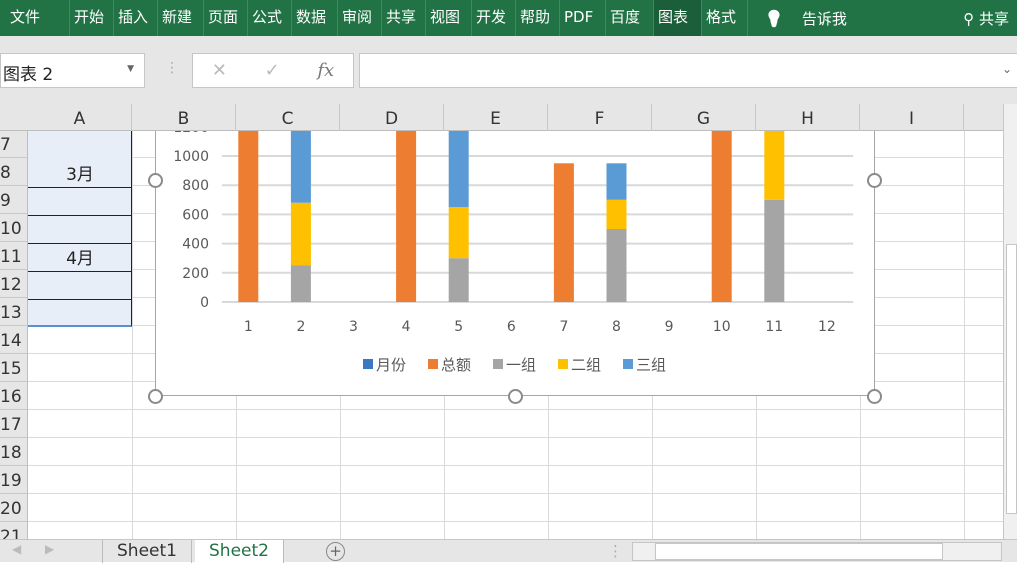  I want to click on y-tick-label: 400, so click(195, 245).